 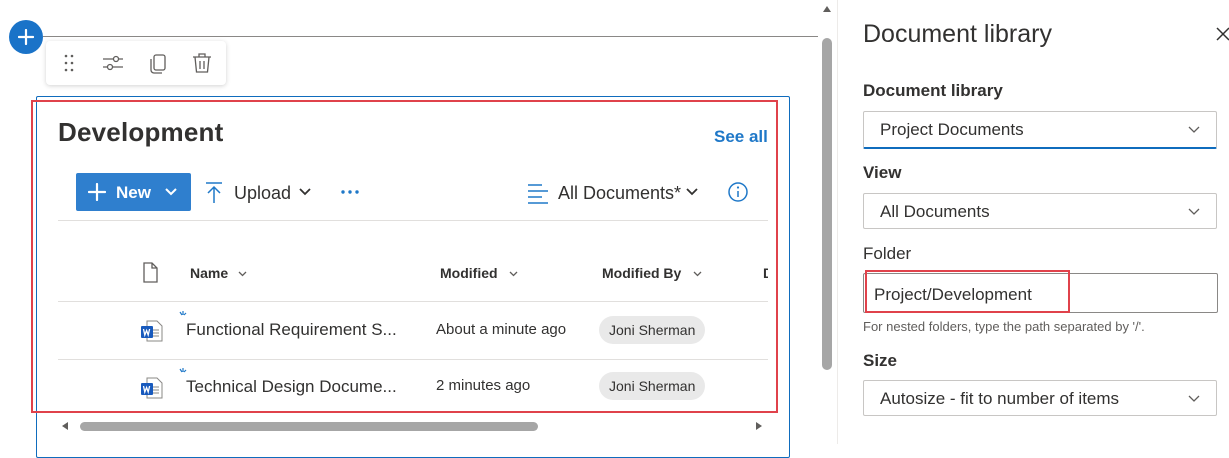 I want to click on column-header-name: Name, so click(x=218, y=273).